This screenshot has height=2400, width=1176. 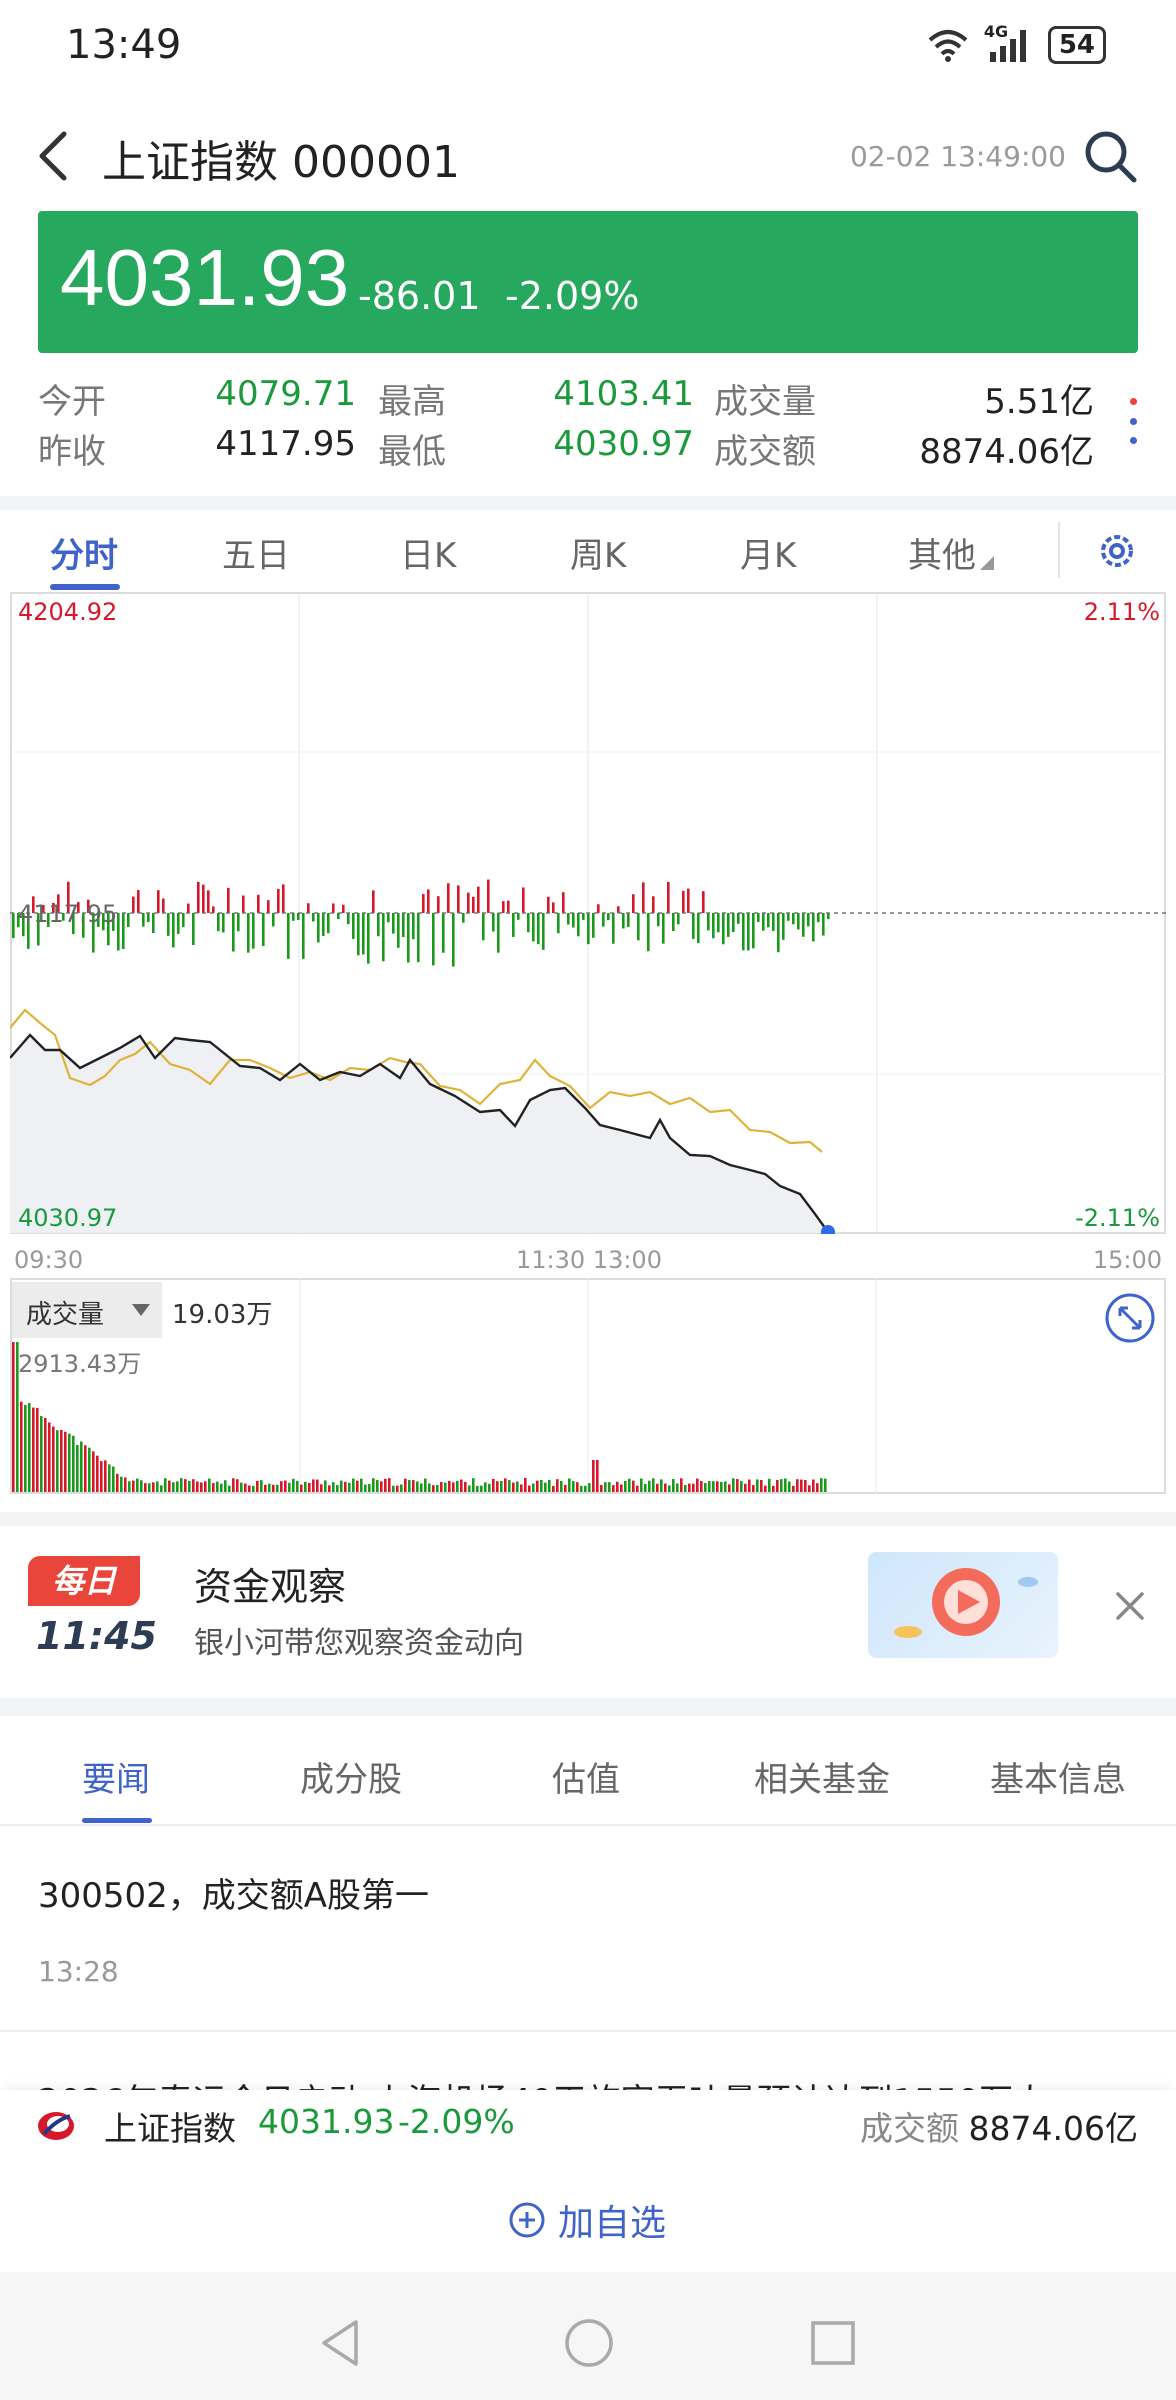 I want to click on page-title: 上证指数 000001, so click(x=281, y=162).